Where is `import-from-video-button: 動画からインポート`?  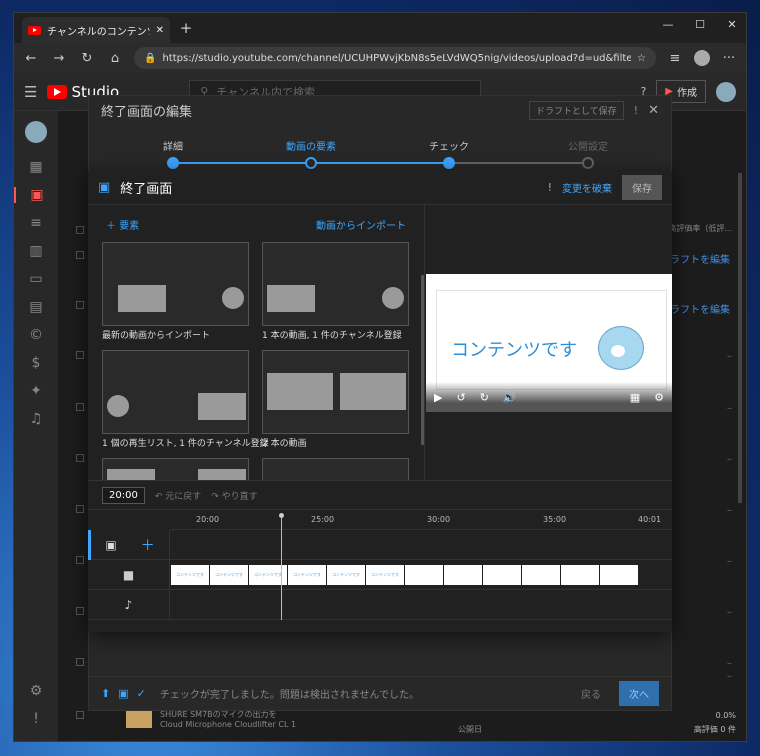
import-from-video-button: 動画からインポート is located at coordinates (361, 224).